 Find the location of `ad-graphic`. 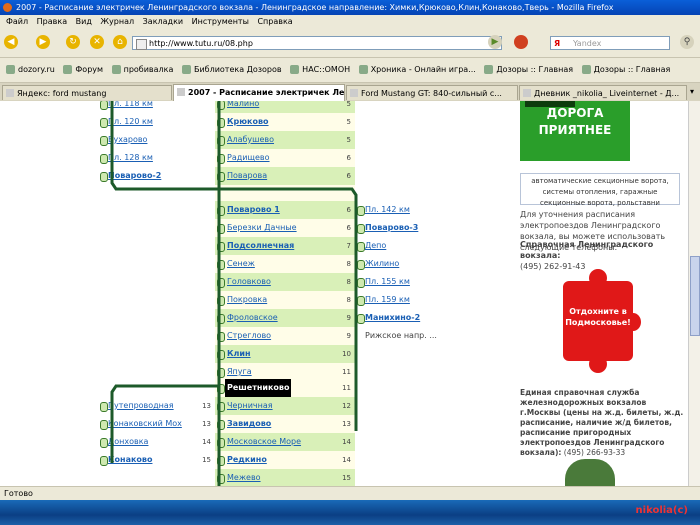

ad-graphic is located at coordinates (550, 104).